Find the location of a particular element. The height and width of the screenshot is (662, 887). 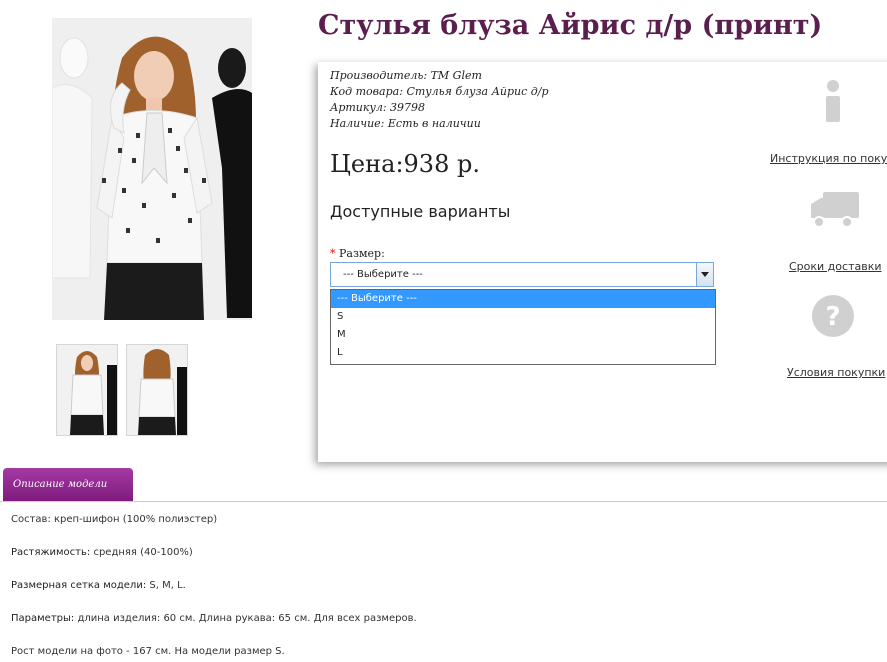

delivery-link: Сроки доставки is located at coordinates (835, 266).